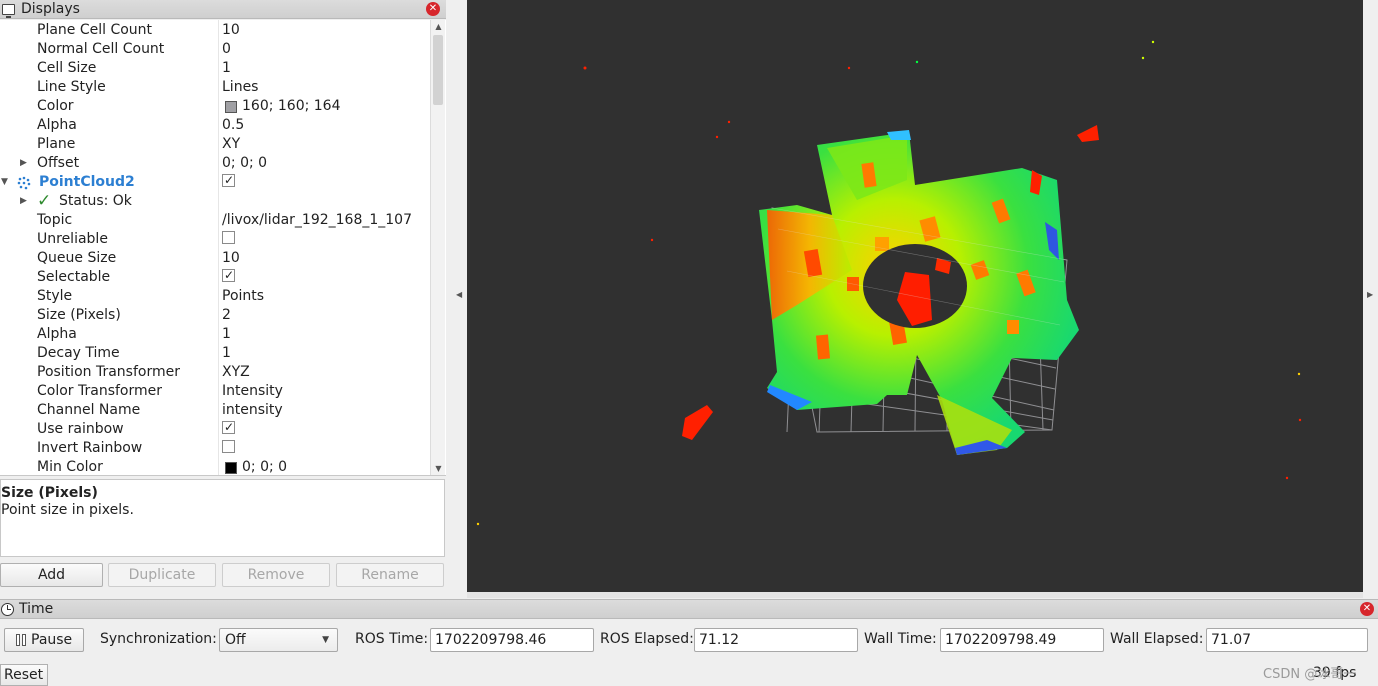 This screenshot has height=686, width=1378. Describe the element at coordinates (647, 639) in the screenshot. I see `ros-elapsed-label: ROS Elapsed:` at that location.